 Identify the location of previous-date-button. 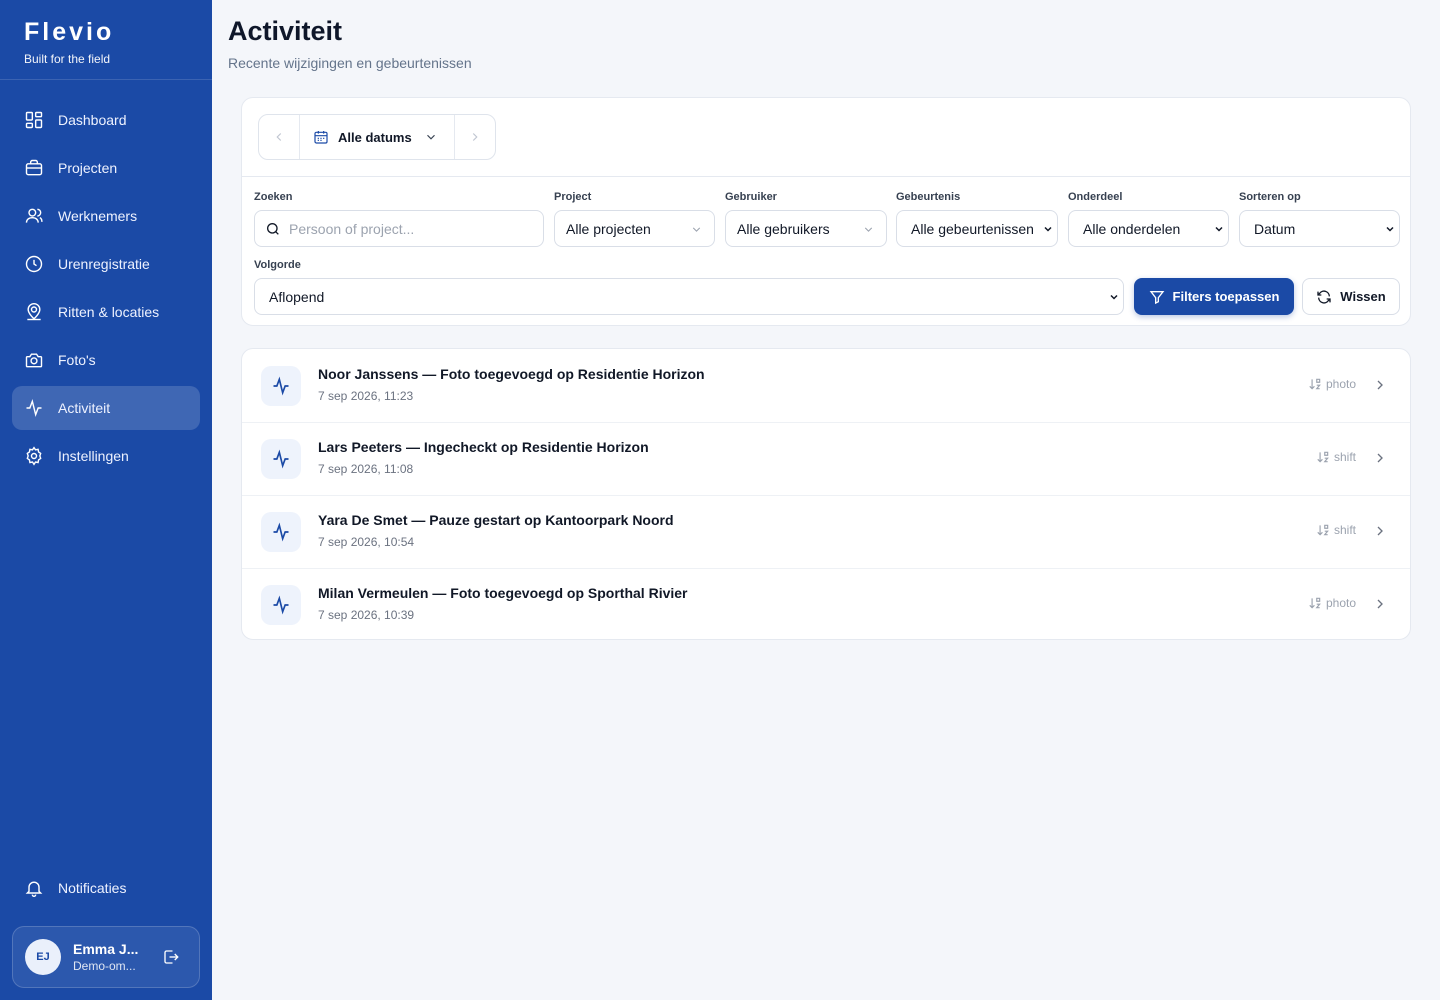
(279, 137).